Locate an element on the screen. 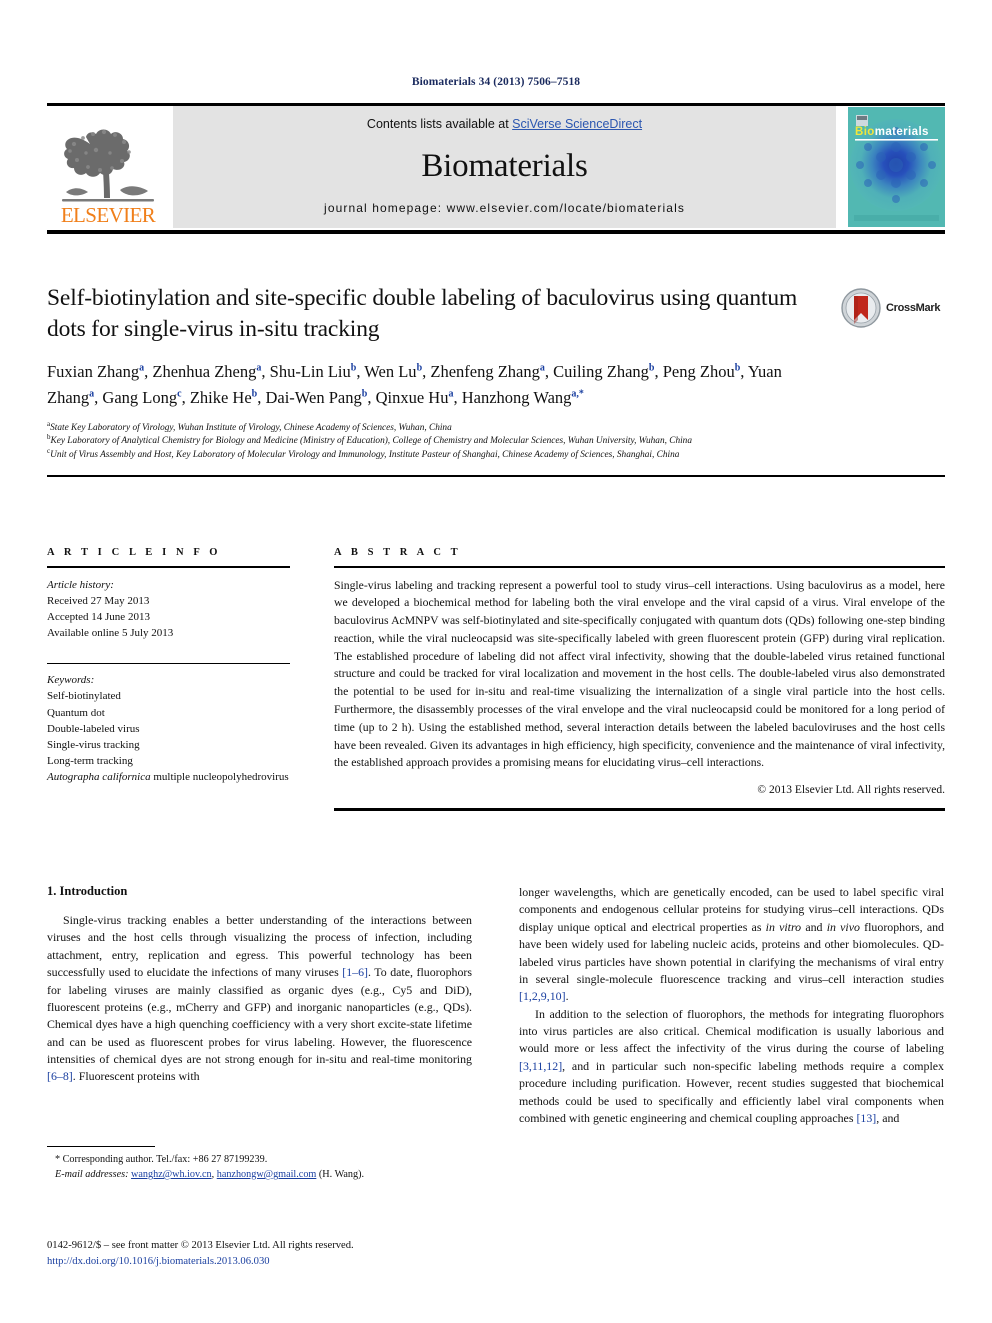 This screenshot has height=1323, width=992. intro-right2-text-c: , and is located at coordinates (888, 1117).